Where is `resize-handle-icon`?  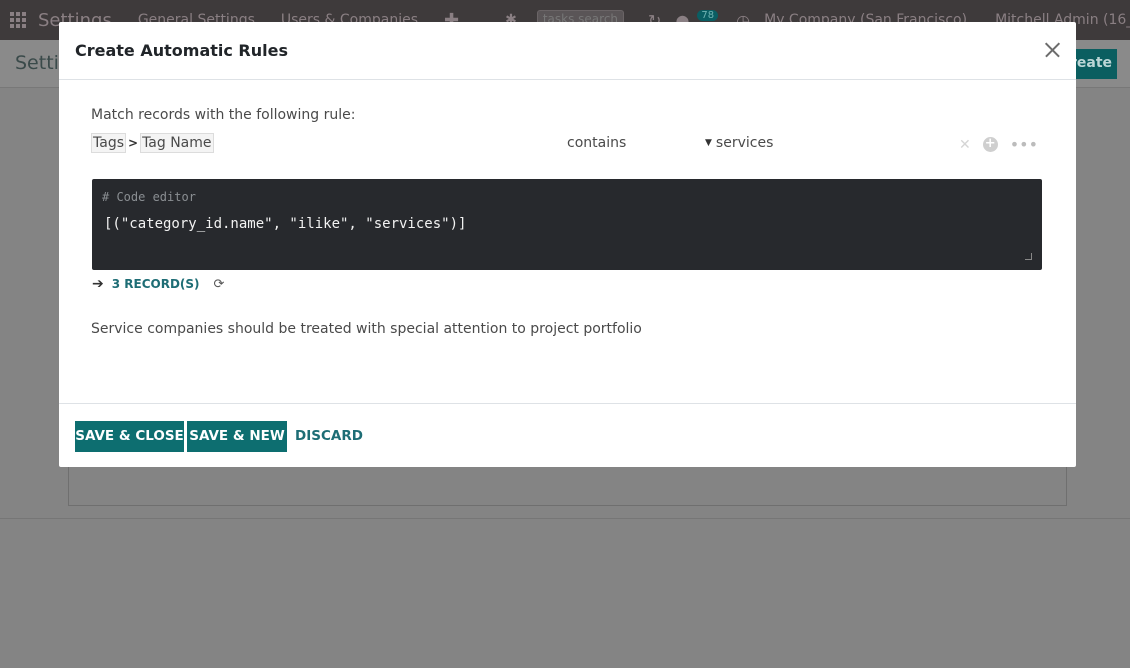
resize-handle-icon is located at coordinates (1028, 256).